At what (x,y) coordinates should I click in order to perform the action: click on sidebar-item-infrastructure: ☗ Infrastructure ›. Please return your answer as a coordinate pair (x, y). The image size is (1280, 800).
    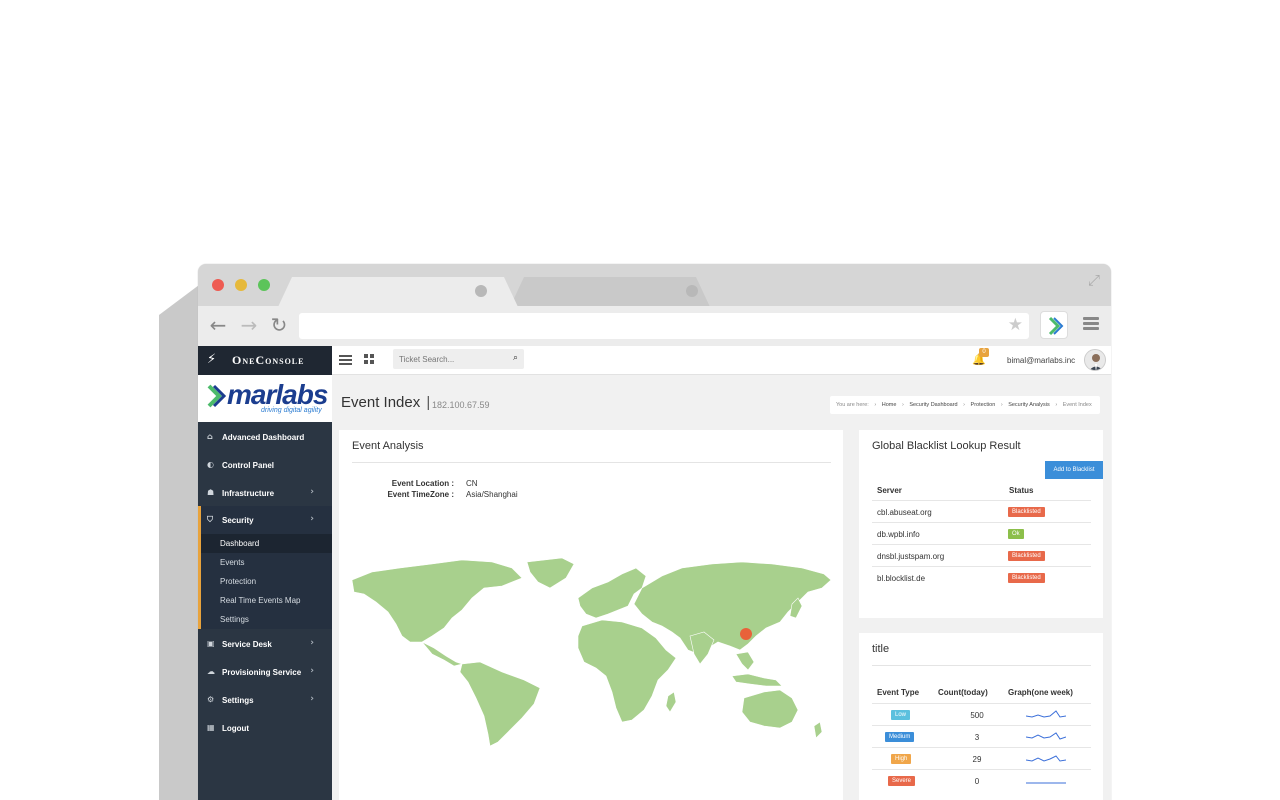
    Looking at the image, I should click on (265, 493).